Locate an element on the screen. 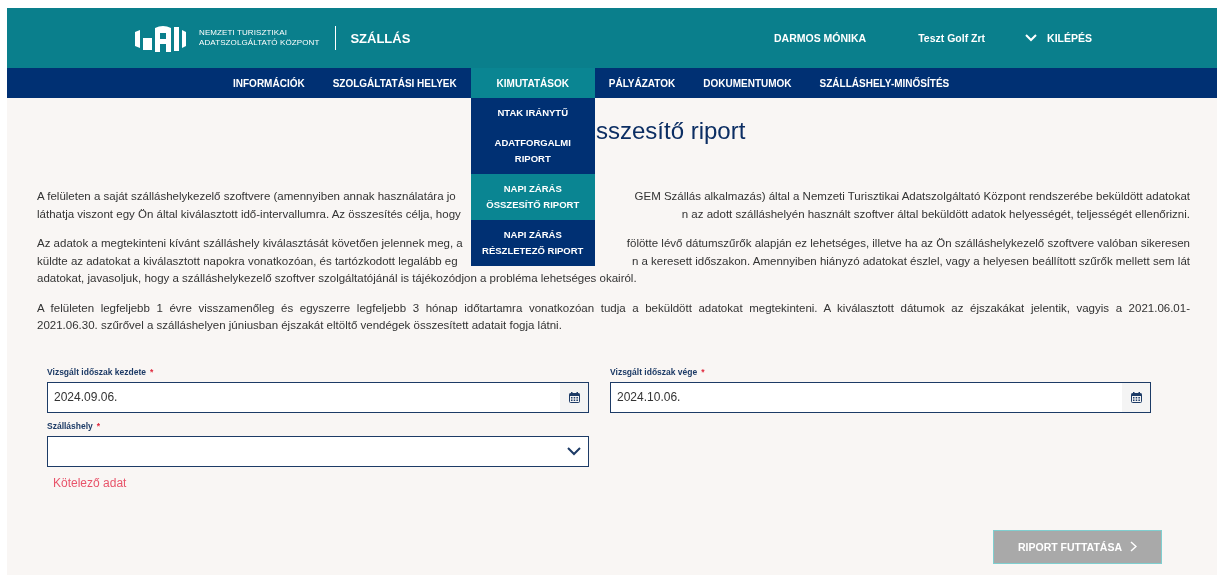 The height and width of the screenshot is (575, 1217). error-message: Kötelező adat is located at coordinates (90, 482).